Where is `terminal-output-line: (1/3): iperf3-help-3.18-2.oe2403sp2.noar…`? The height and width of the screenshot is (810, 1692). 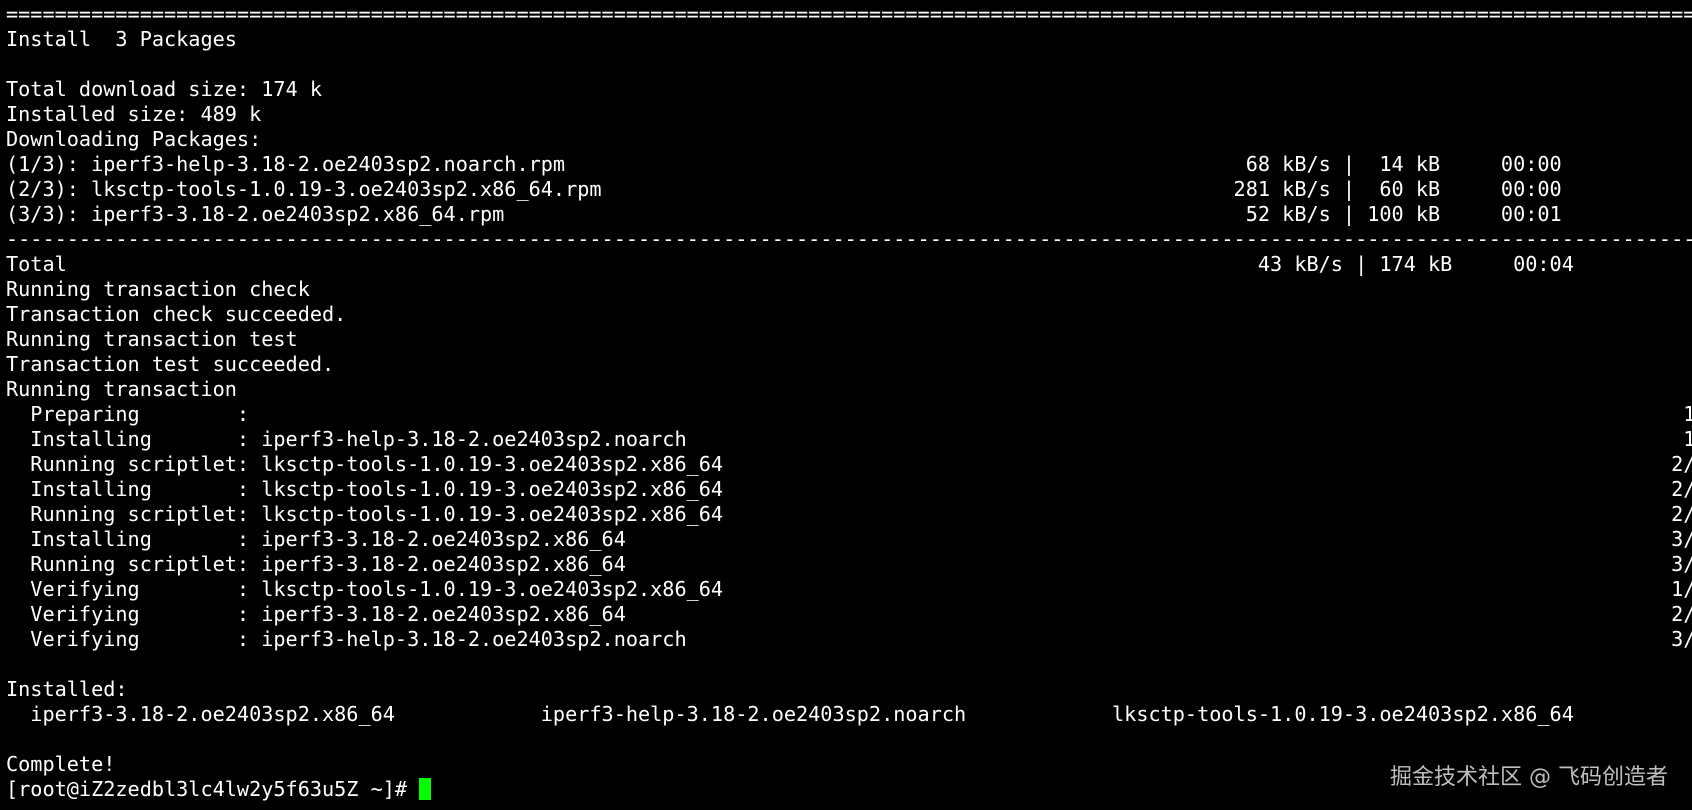 terminal-output-line: (1/3): iperf3-help-3.18-2.oe2403sp2.noar… is located at coordinates (784, 164).